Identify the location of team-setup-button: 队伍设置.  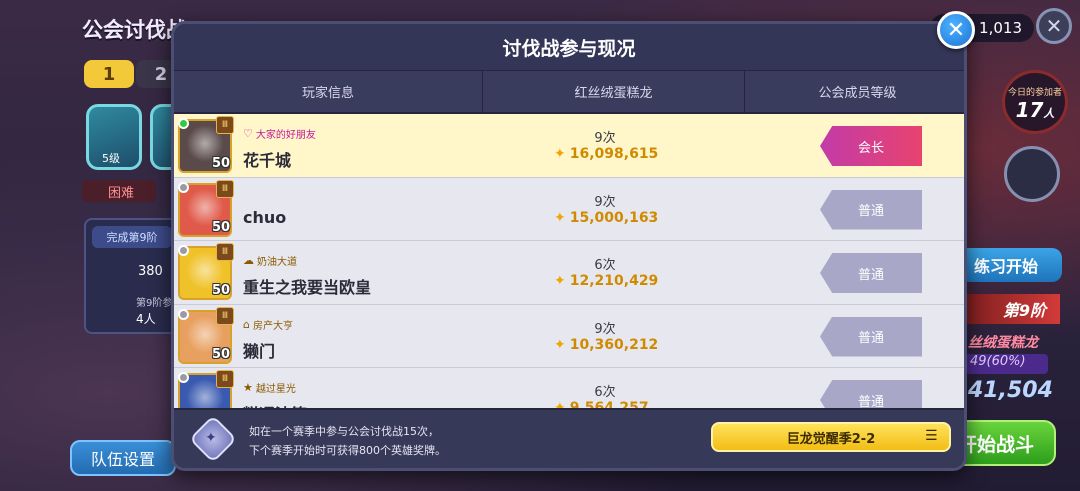
(123, 458).